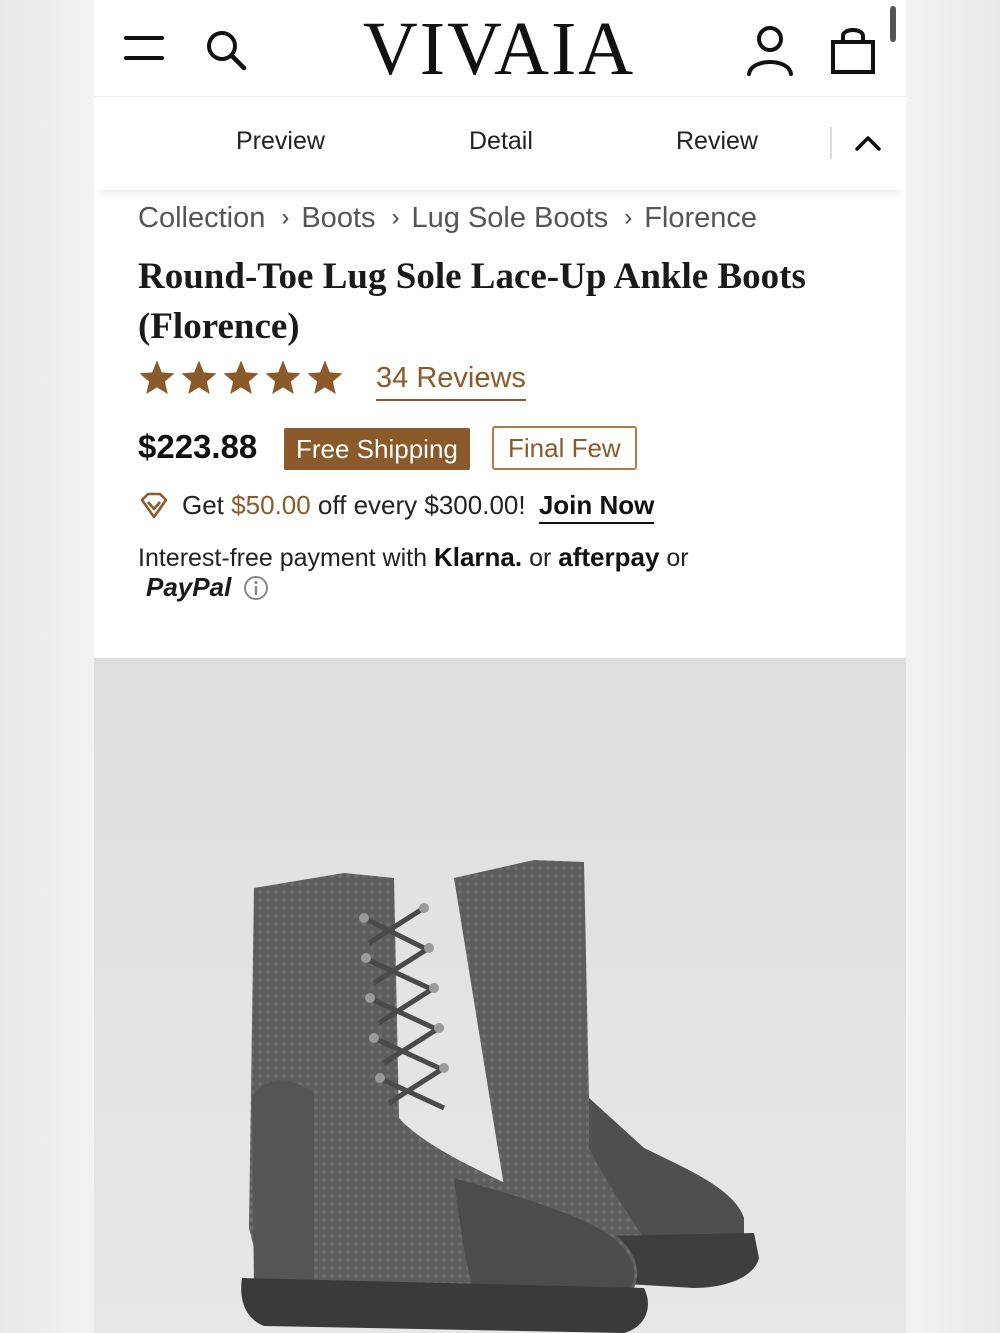 This screenshot has width=1000, height=1333. Describe the element at coordinates (717, 141) in the screenshot. I see `tab-review: Review` at that location.